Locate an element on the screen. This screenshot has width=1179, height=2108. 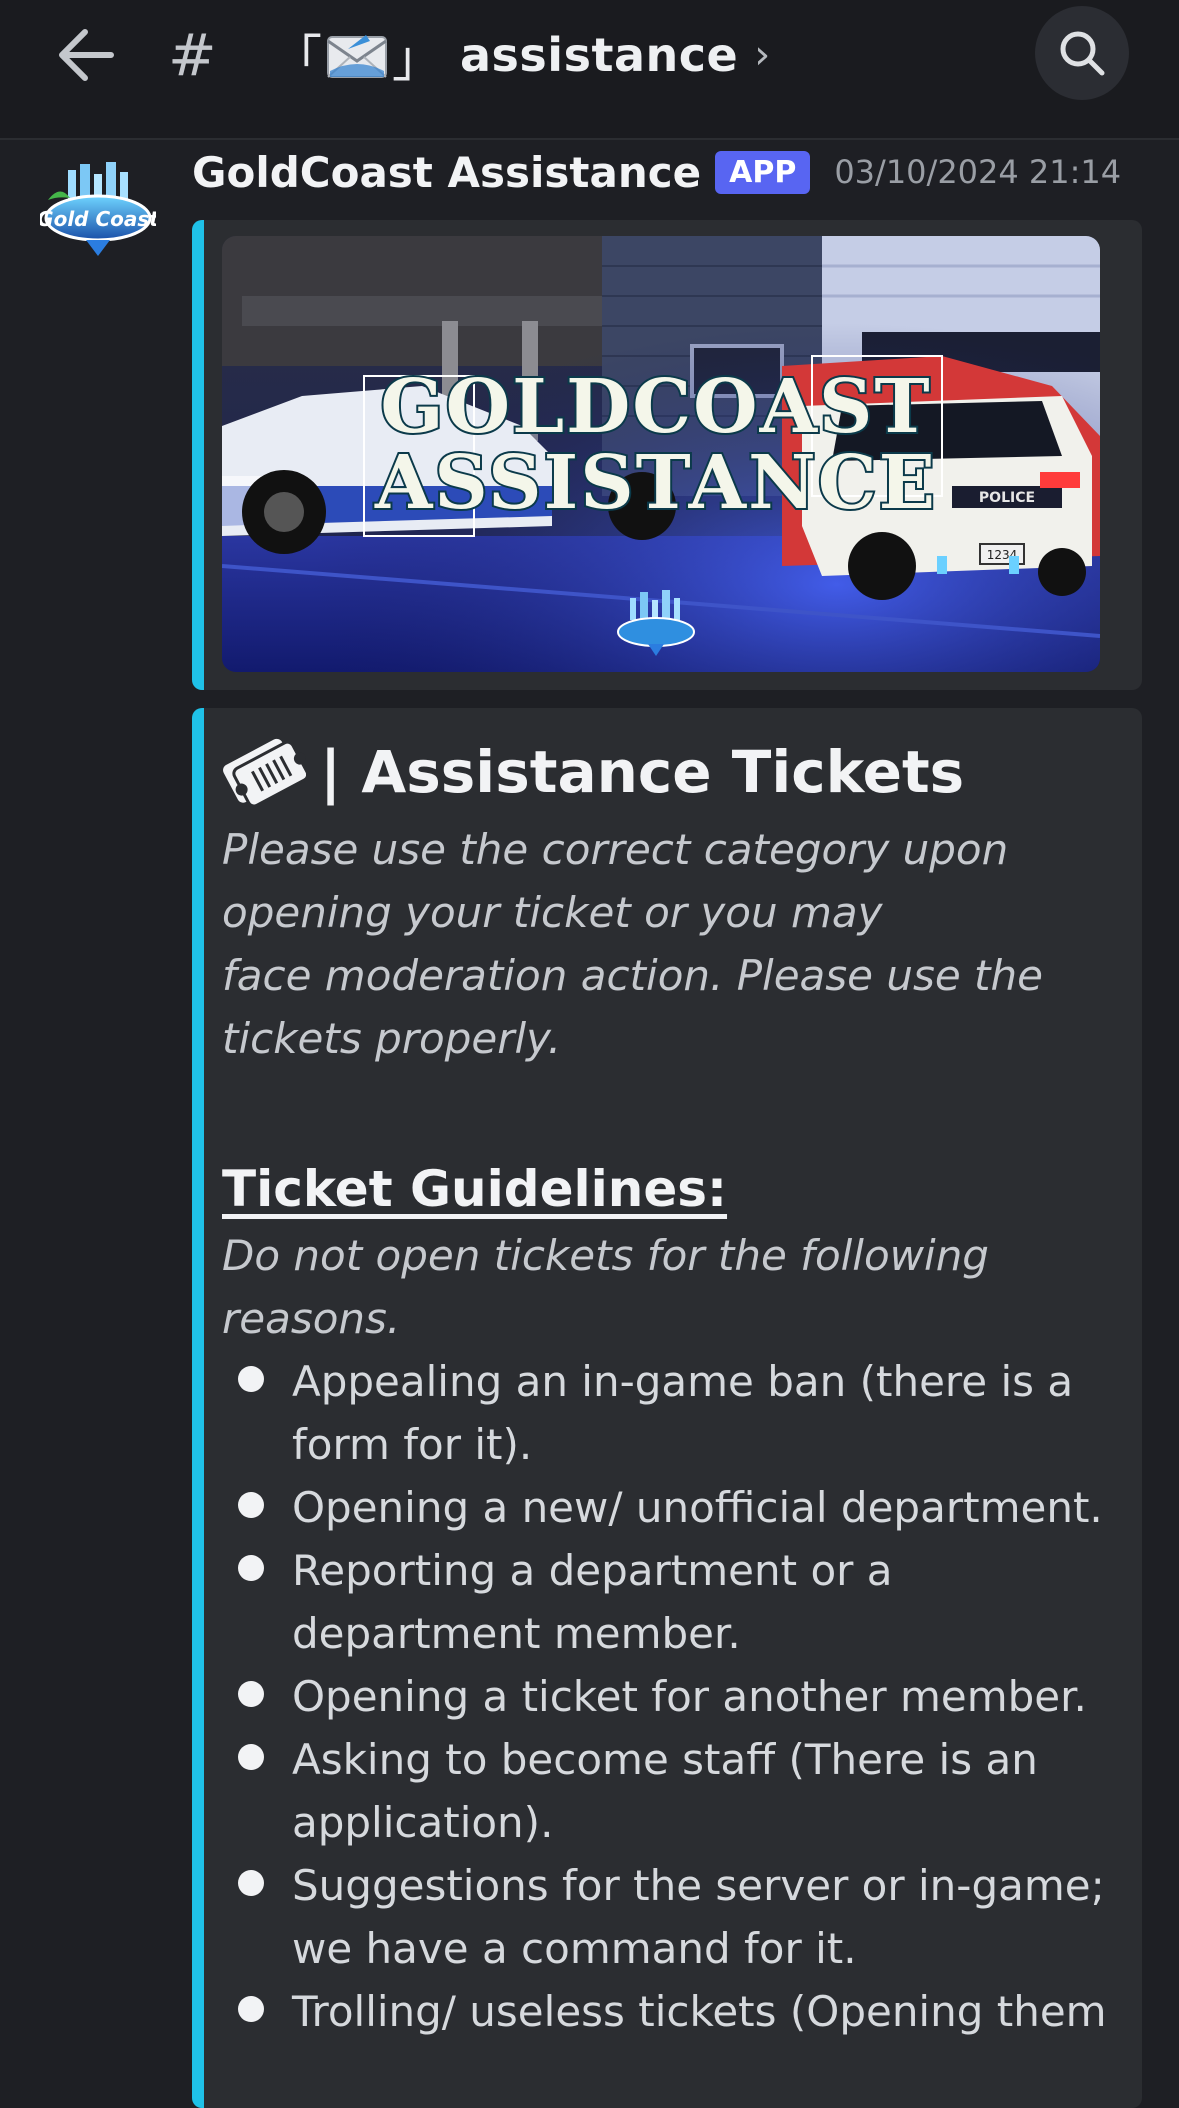
list-item: Opening a new/ unofficial department. is located at coordinates (672, 1507).